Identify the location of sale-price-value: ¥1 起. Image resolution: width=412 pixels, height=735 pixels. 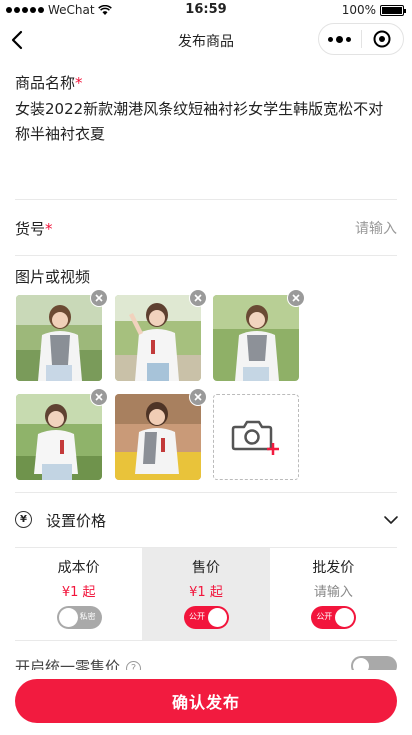
(205, 590).